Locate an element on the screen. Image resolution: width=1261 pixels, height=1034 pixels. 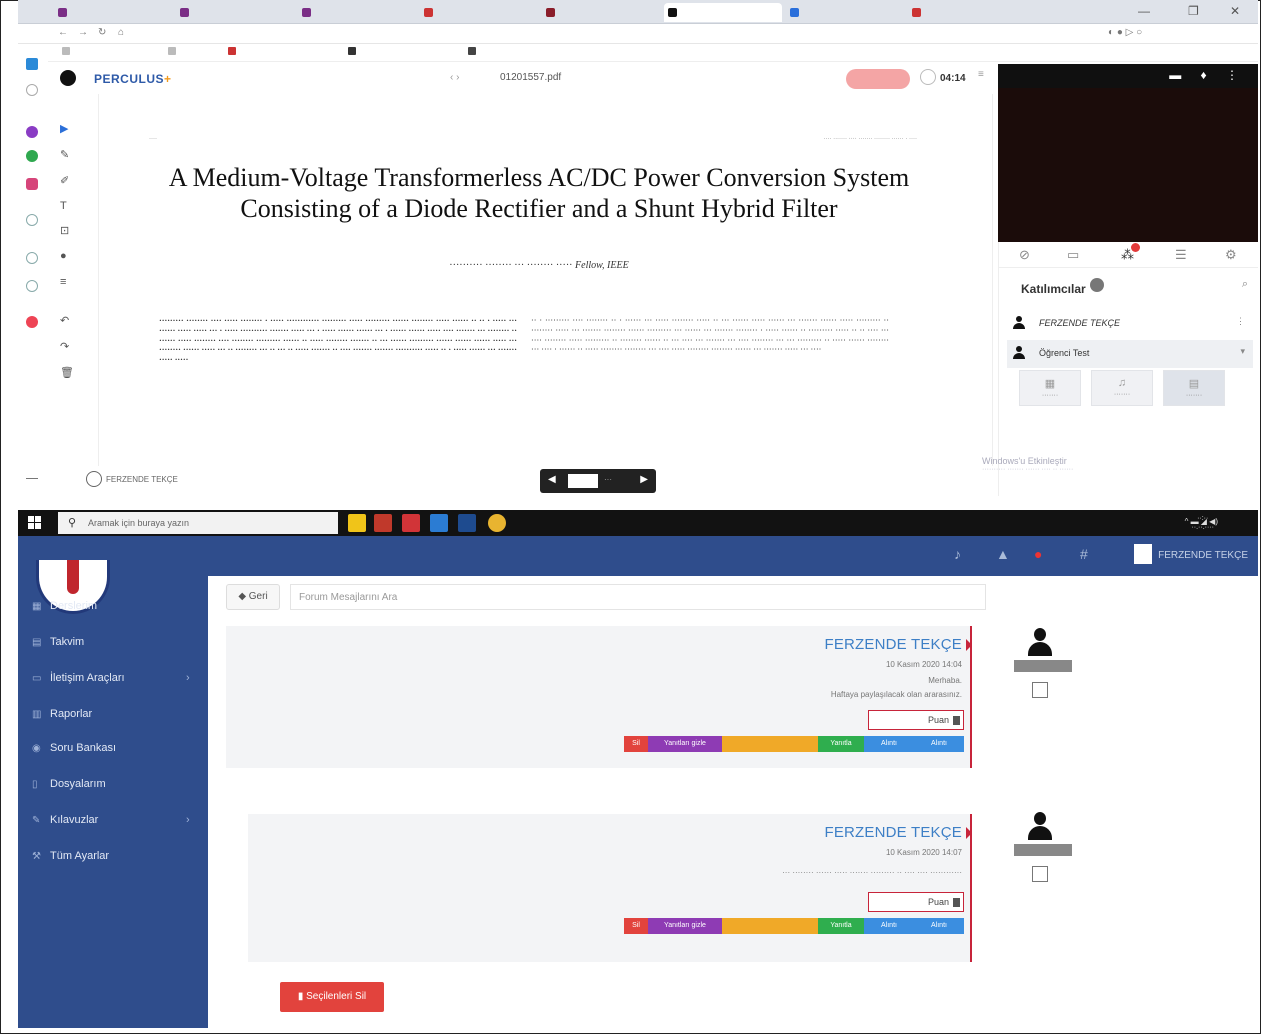
presenter-chip: FERZENDE TEKÇE is located at coordinates (132, 479).